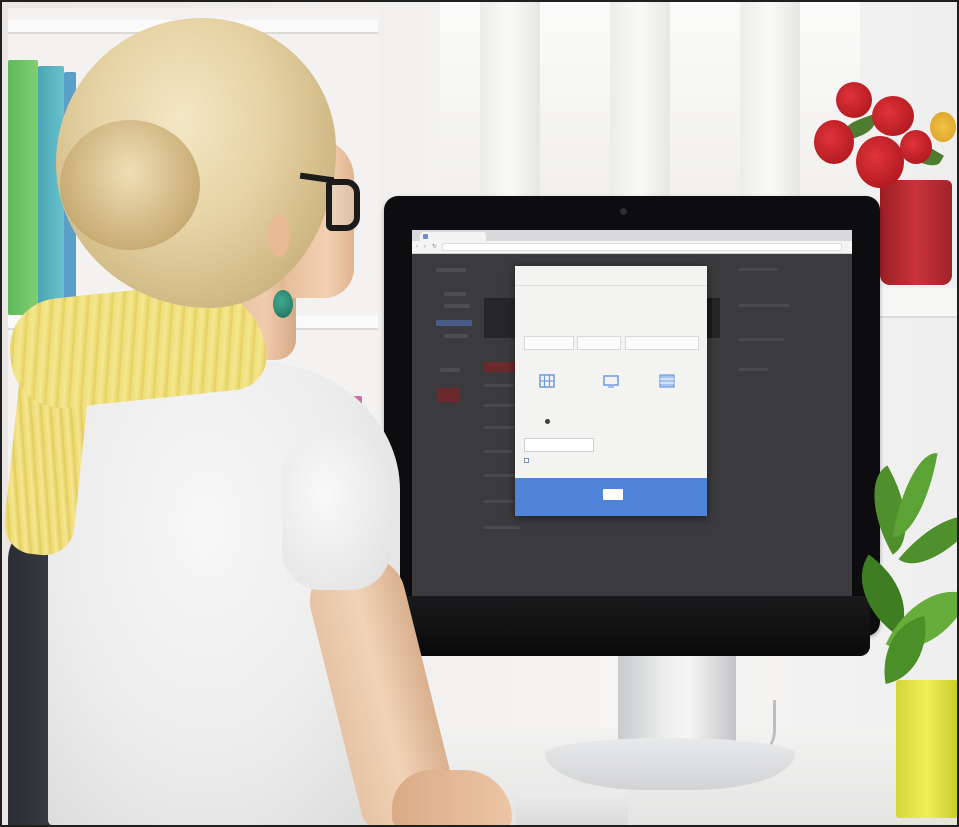 The height and width of the screenshot is (827, 959). What do you see at coordinates (914, 303) in the screenshot?
I see `right-shelf` at bounding box center [914, 303].